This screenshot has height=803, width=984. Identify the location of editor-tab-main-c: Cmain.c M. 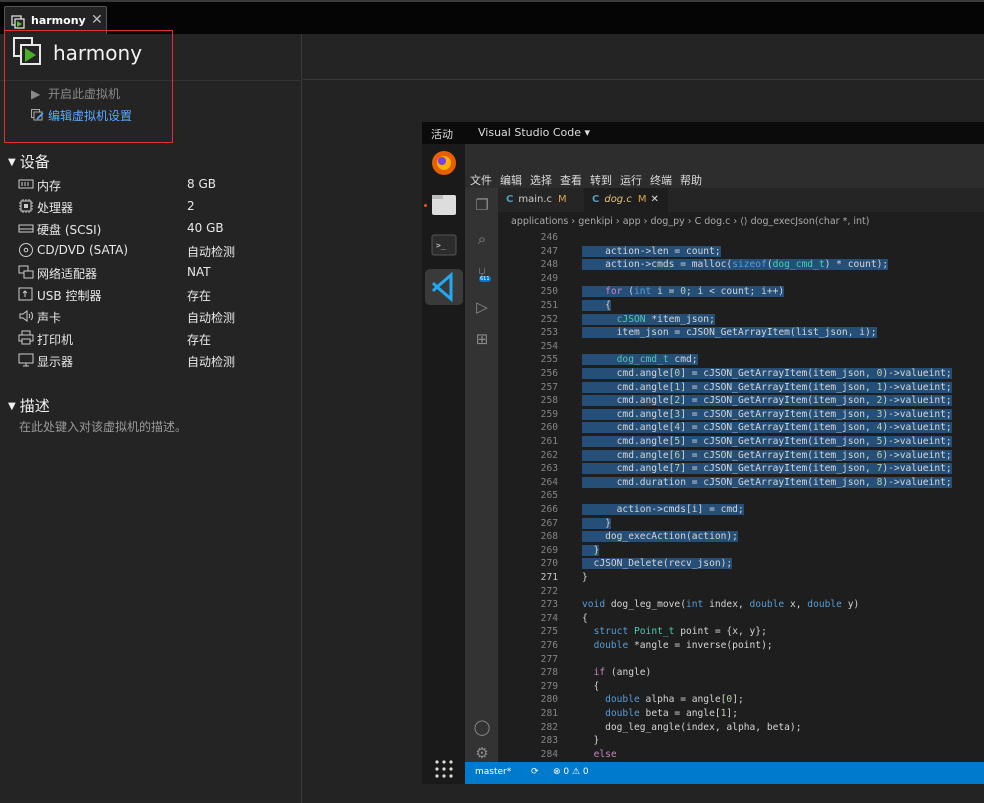
(540, 200).